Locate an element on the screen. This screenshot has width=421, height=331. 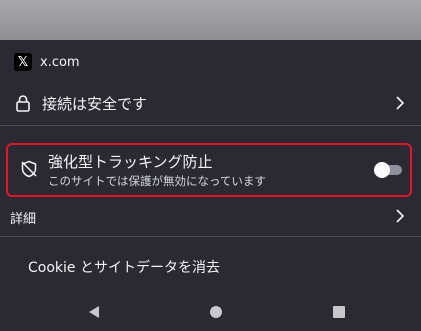
clear-cookies-button: Cookie とサイトデータを消去 is located at coordinates (210, 266).